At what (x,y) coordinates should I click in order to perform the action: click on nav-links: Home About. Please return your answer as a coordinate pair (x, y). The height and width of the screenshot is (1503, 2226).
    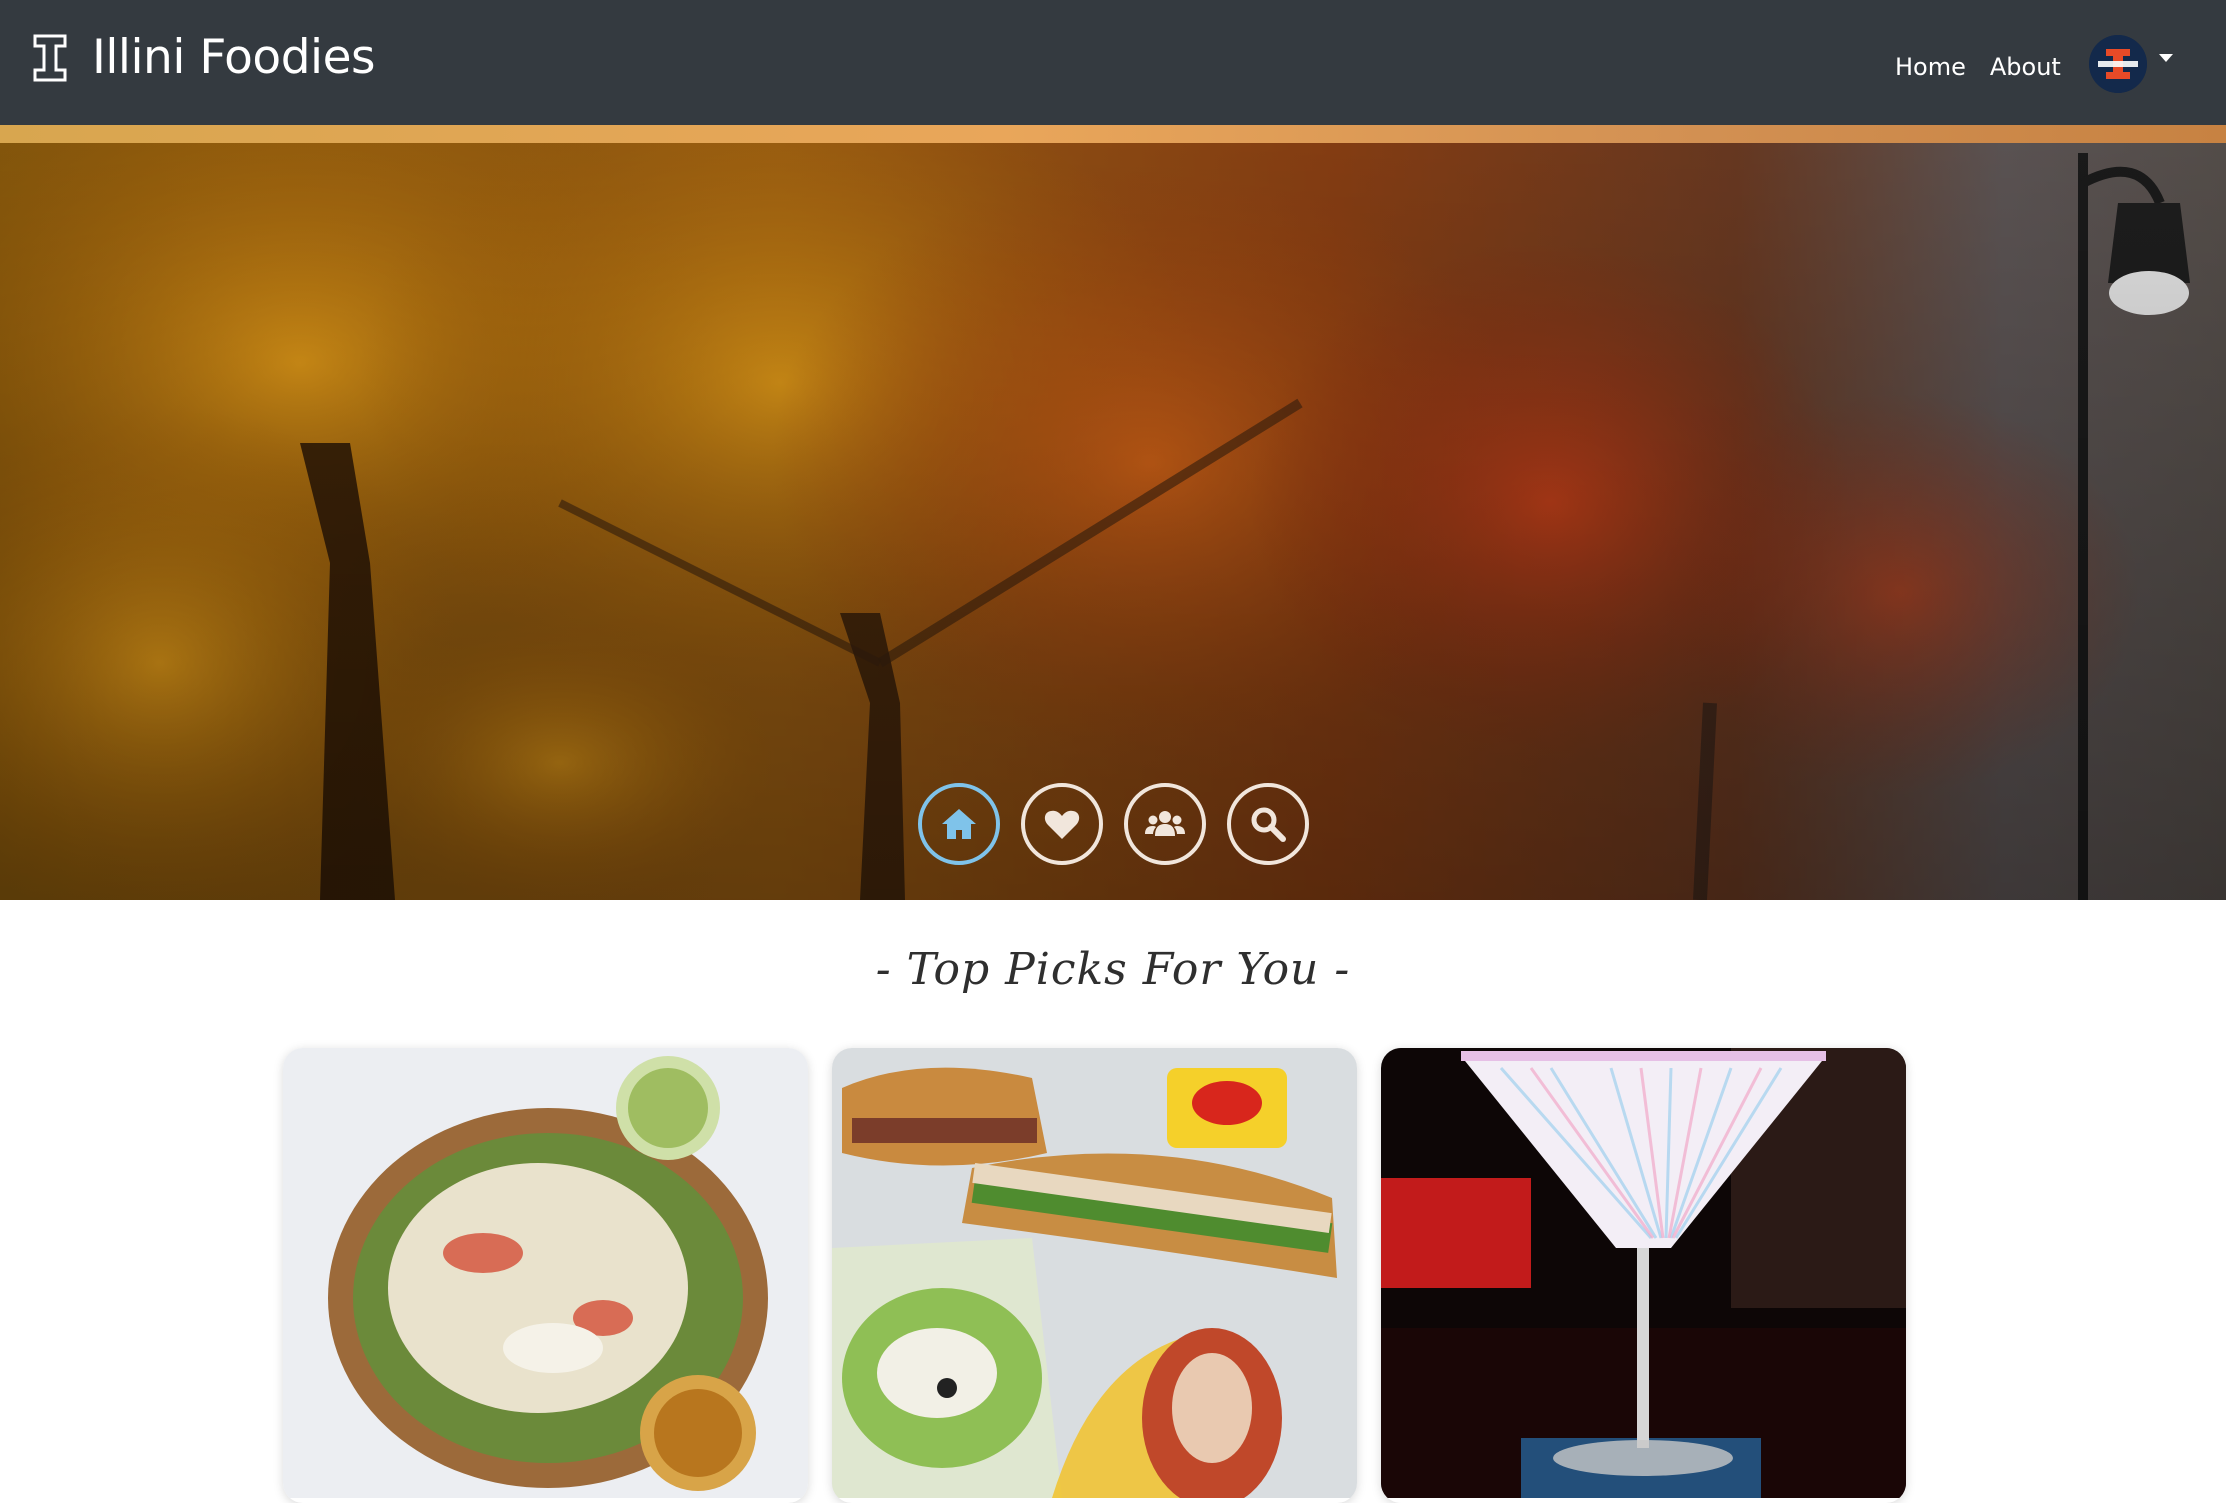
    Looking at the image, I should click on (1990, 67).